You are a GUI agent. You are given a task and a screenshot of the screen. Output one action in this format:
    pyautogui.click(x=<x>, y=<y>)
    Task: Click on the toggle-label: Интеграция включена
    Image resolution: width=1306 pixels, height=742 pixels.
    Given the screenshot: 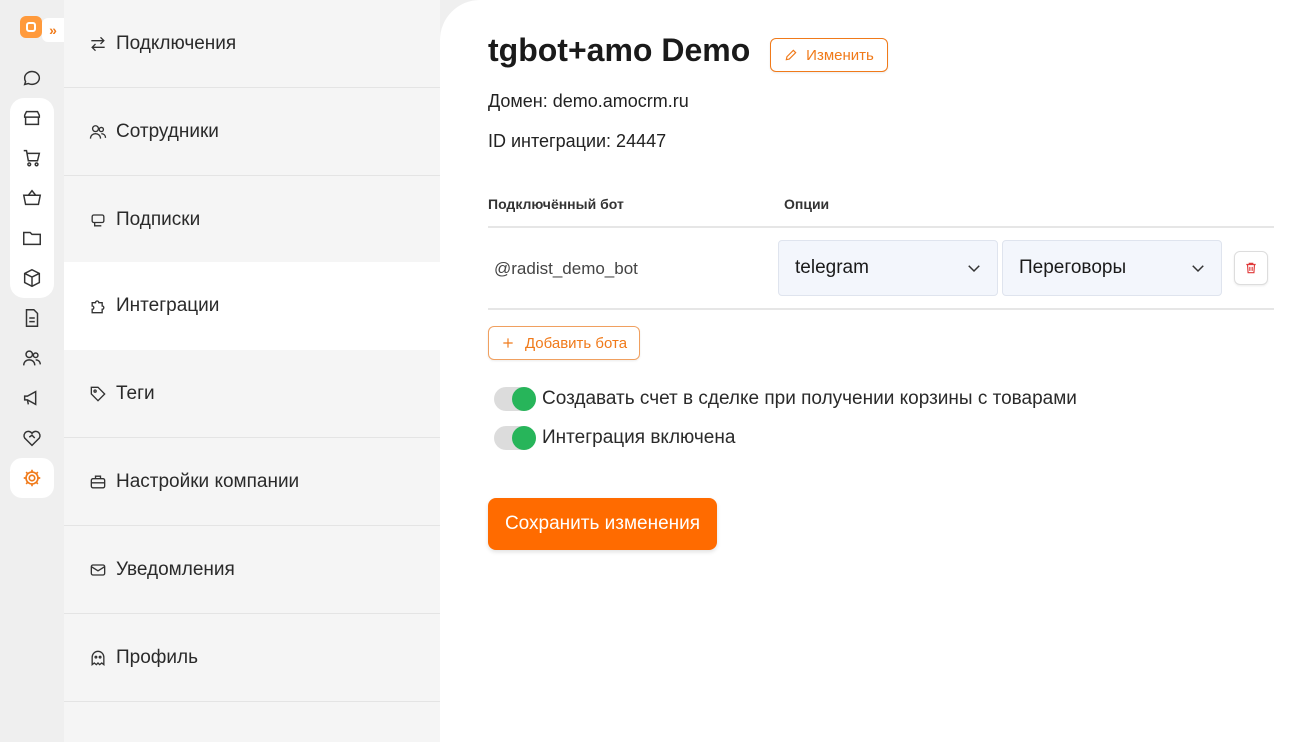 What is the action you would take?
    pyautogui.click(x=639, y=437)
    